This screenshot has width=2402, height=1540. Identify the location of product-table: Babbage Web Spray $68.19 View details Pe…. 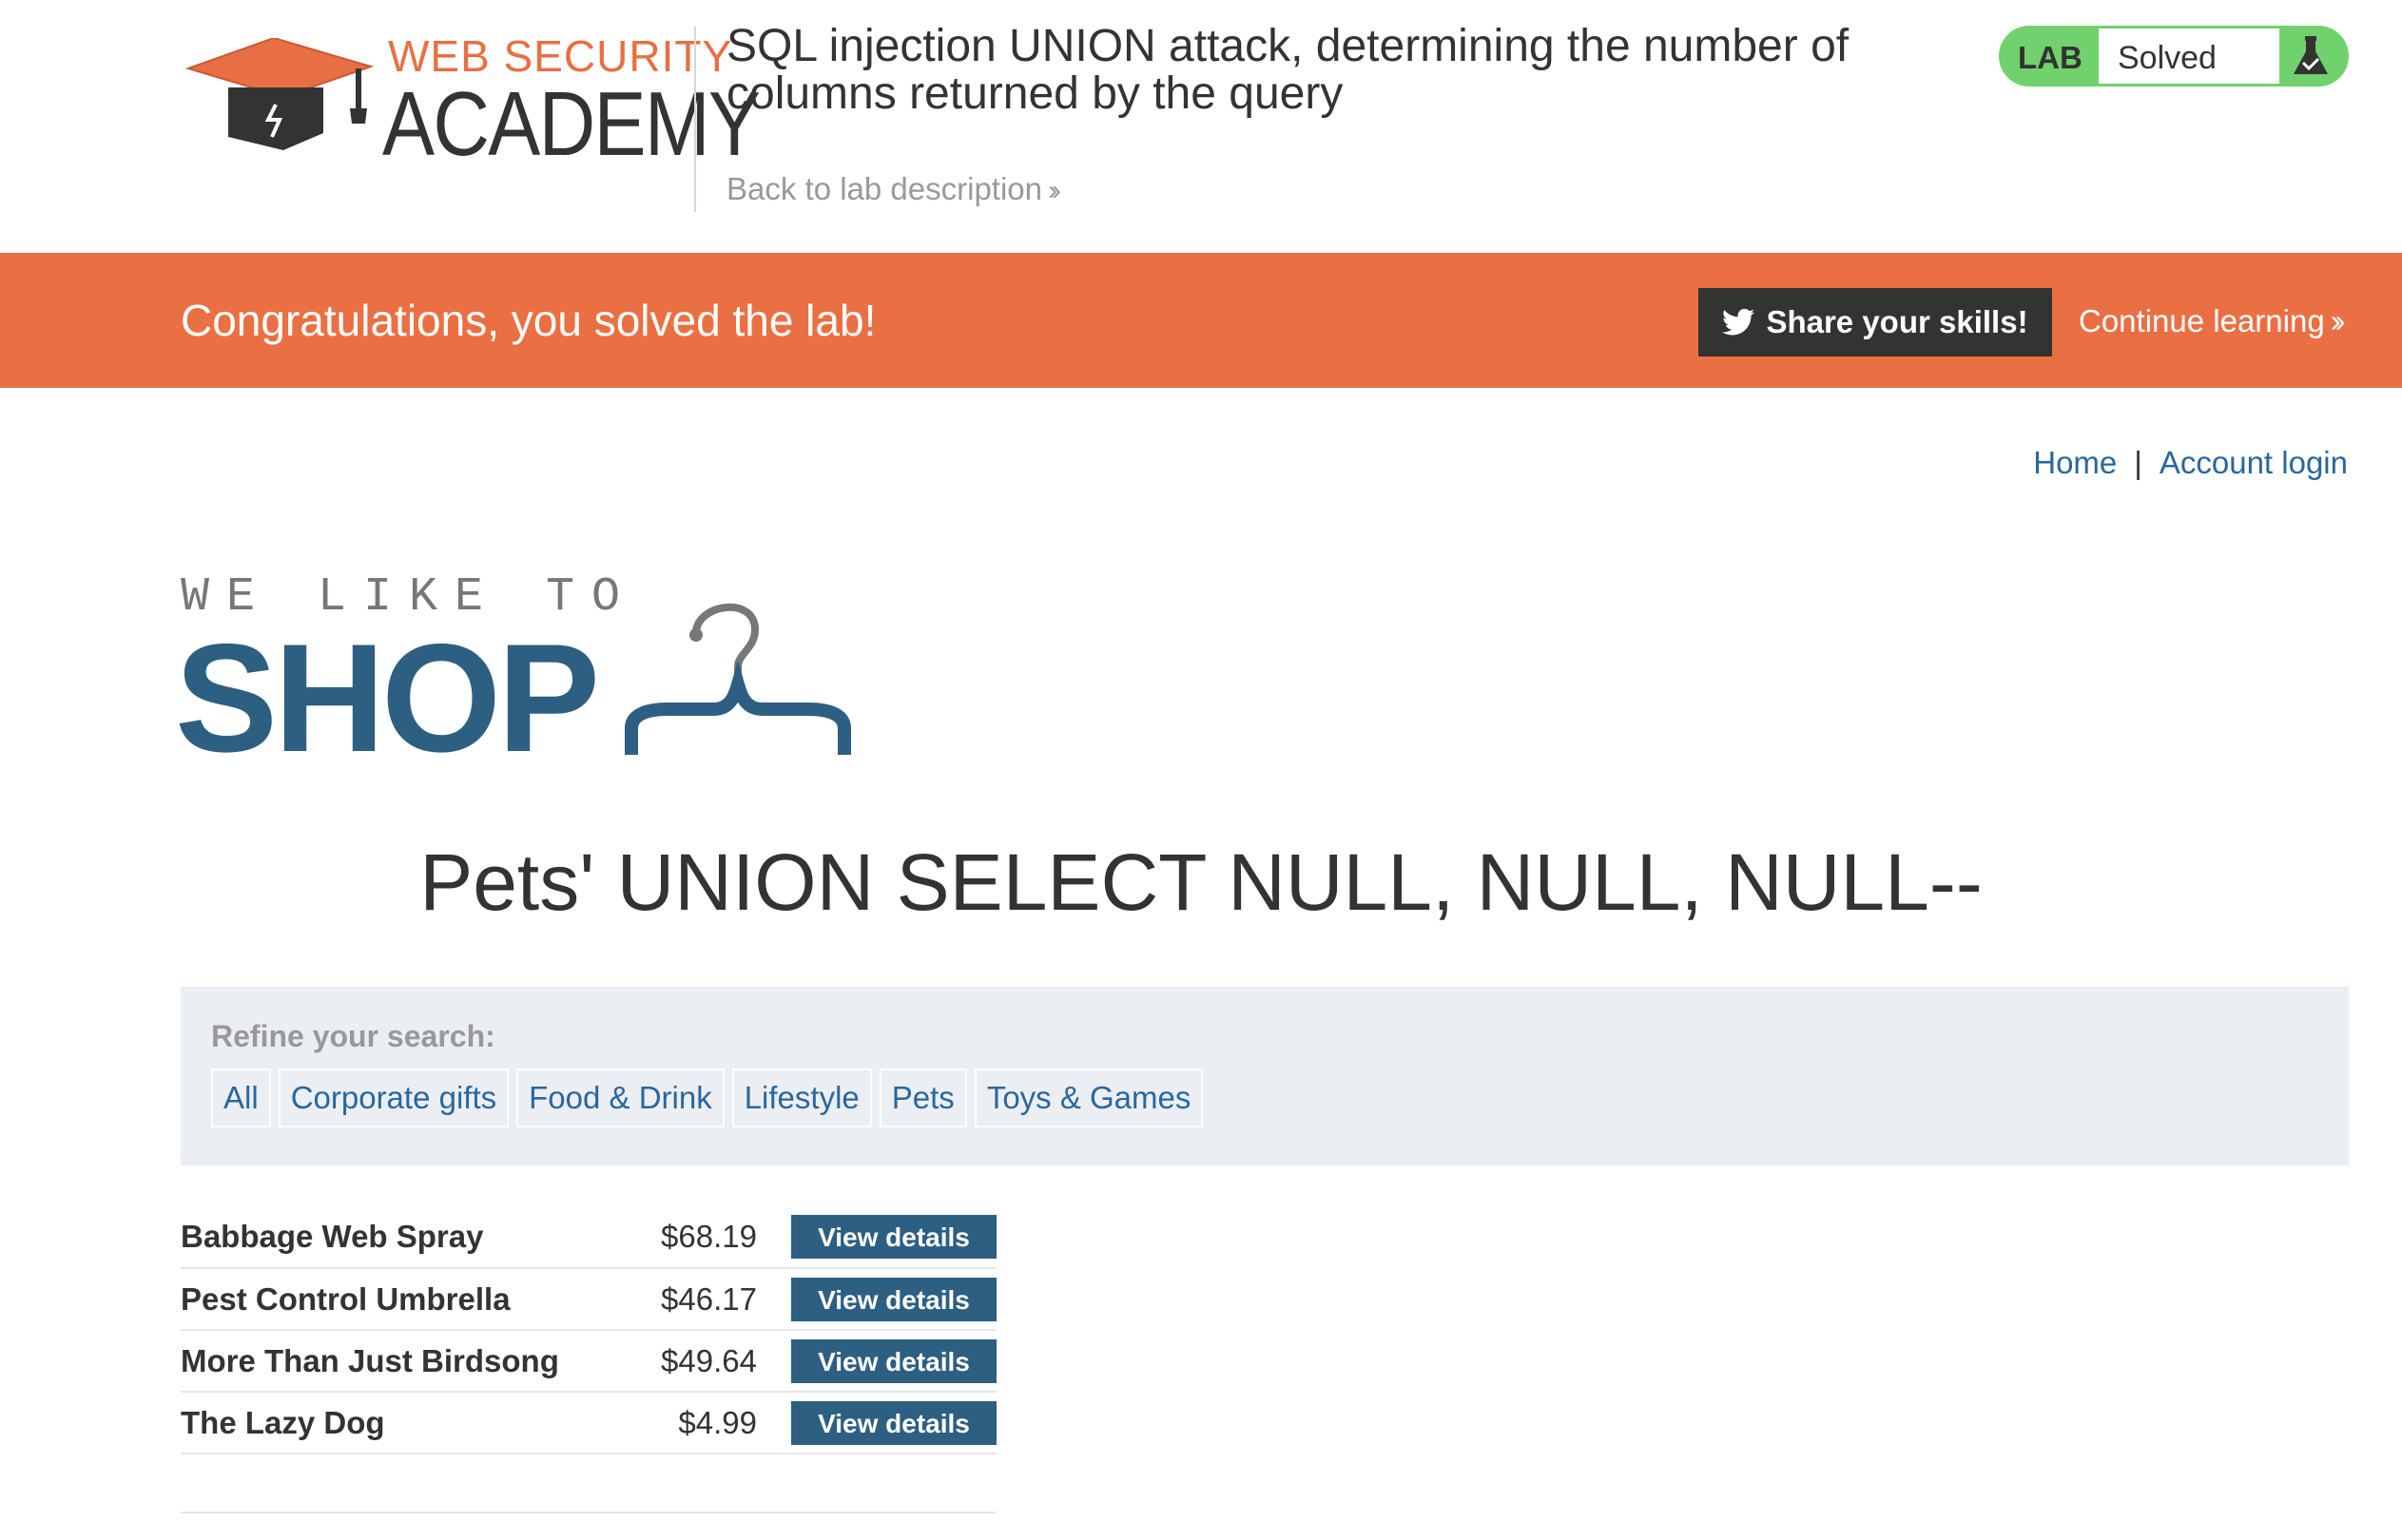
(589, 1330).